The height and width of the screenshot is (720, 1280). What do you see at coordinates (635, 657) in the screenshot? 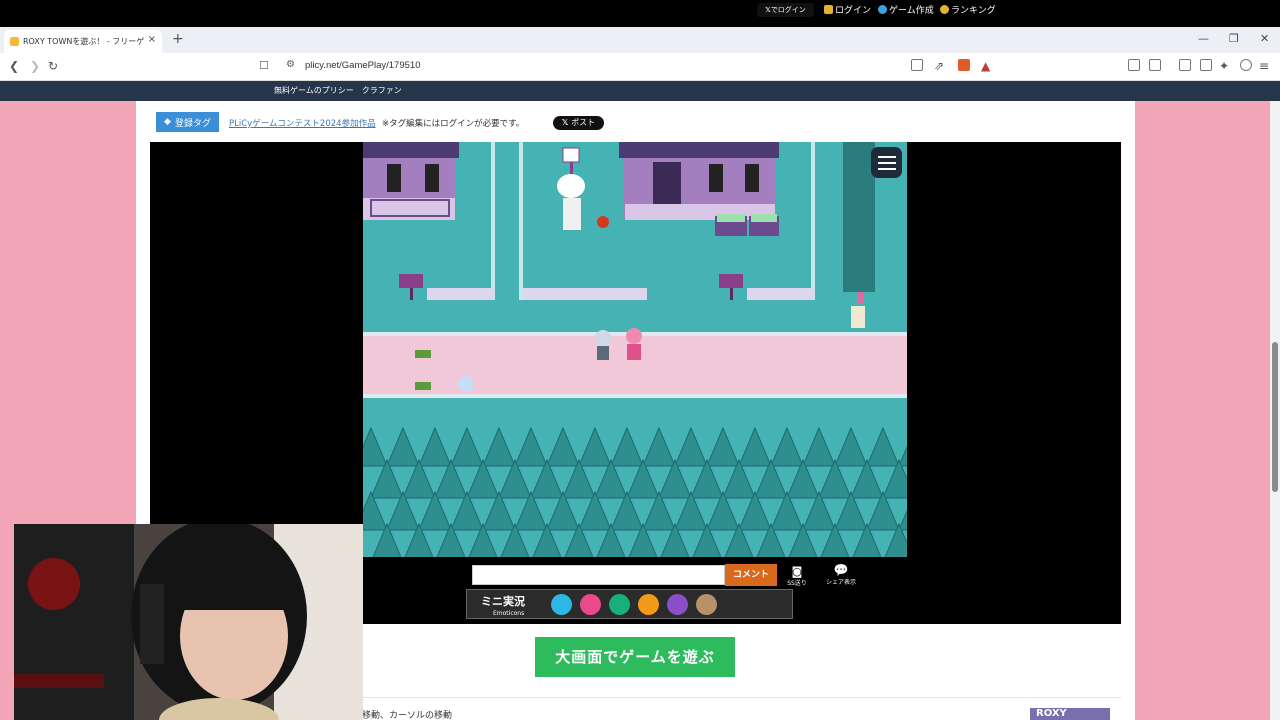
I see `play-fullscreen-button: 大画面でゲームを遊ぶ` at bounding box center [635, 657].